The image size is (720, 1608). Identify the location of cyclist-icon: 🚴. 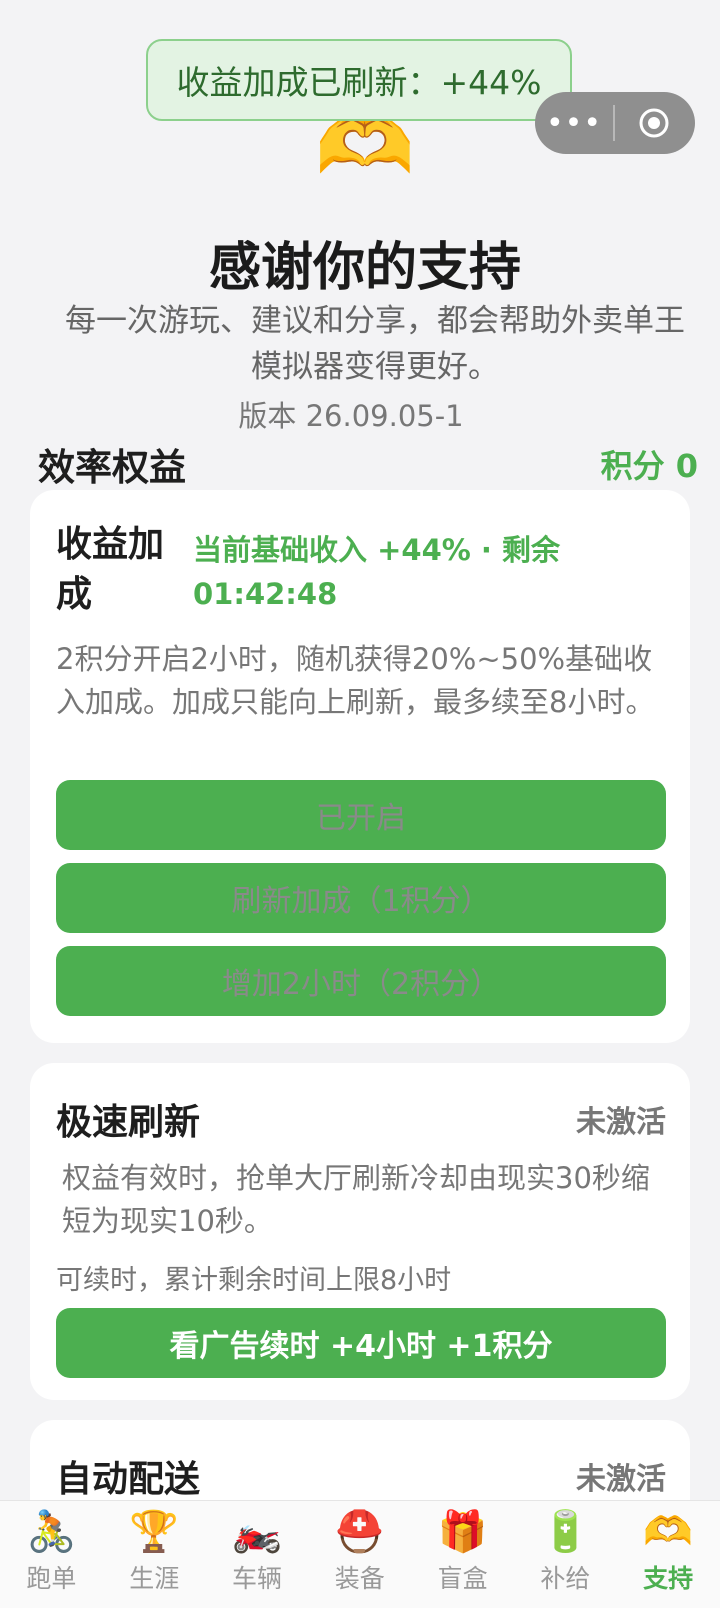
(51, 1532).